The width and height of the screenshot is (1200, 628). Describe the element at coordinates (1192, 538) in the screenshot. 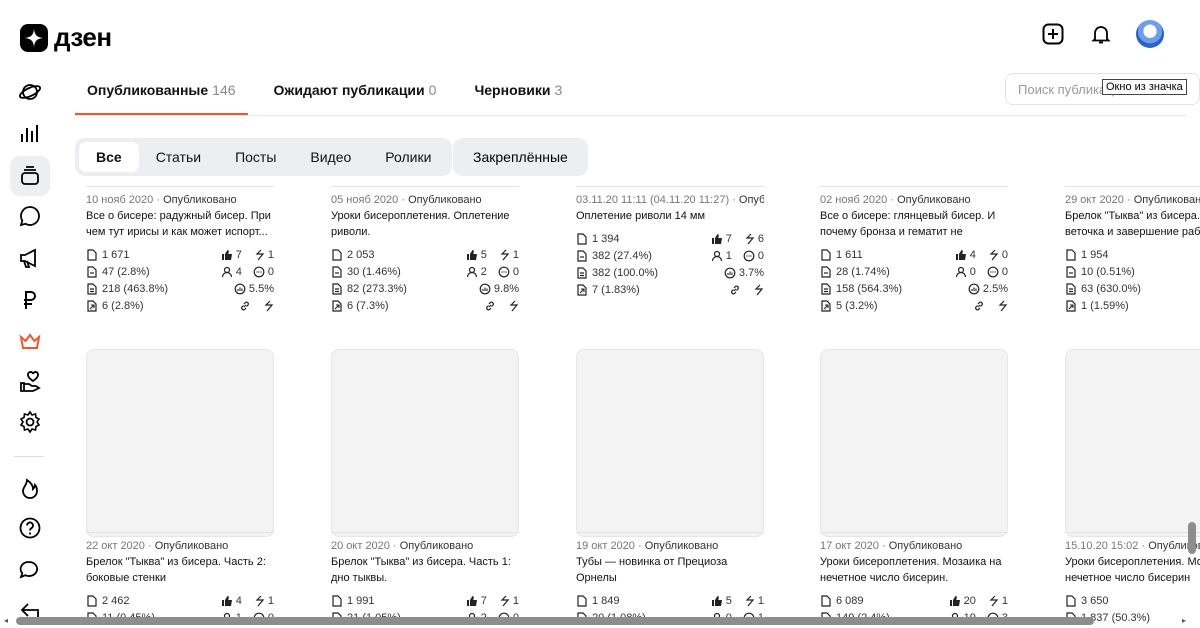

I see `vertical-scrollbar` at that location.